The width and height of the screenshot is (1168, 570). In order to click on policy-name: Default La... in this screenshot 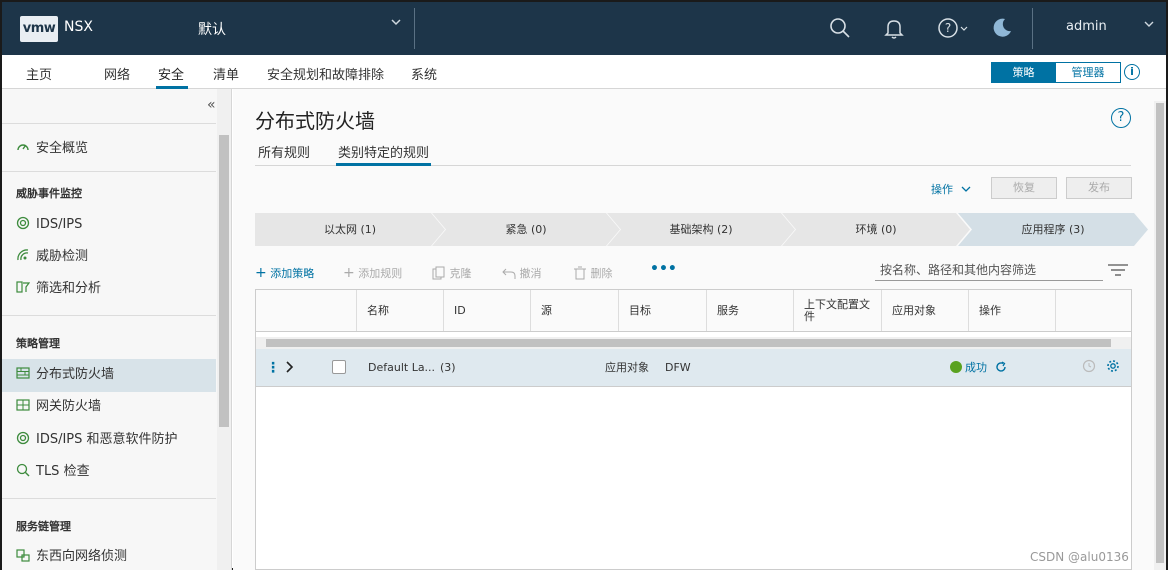, I will do `click(401, 368)`.